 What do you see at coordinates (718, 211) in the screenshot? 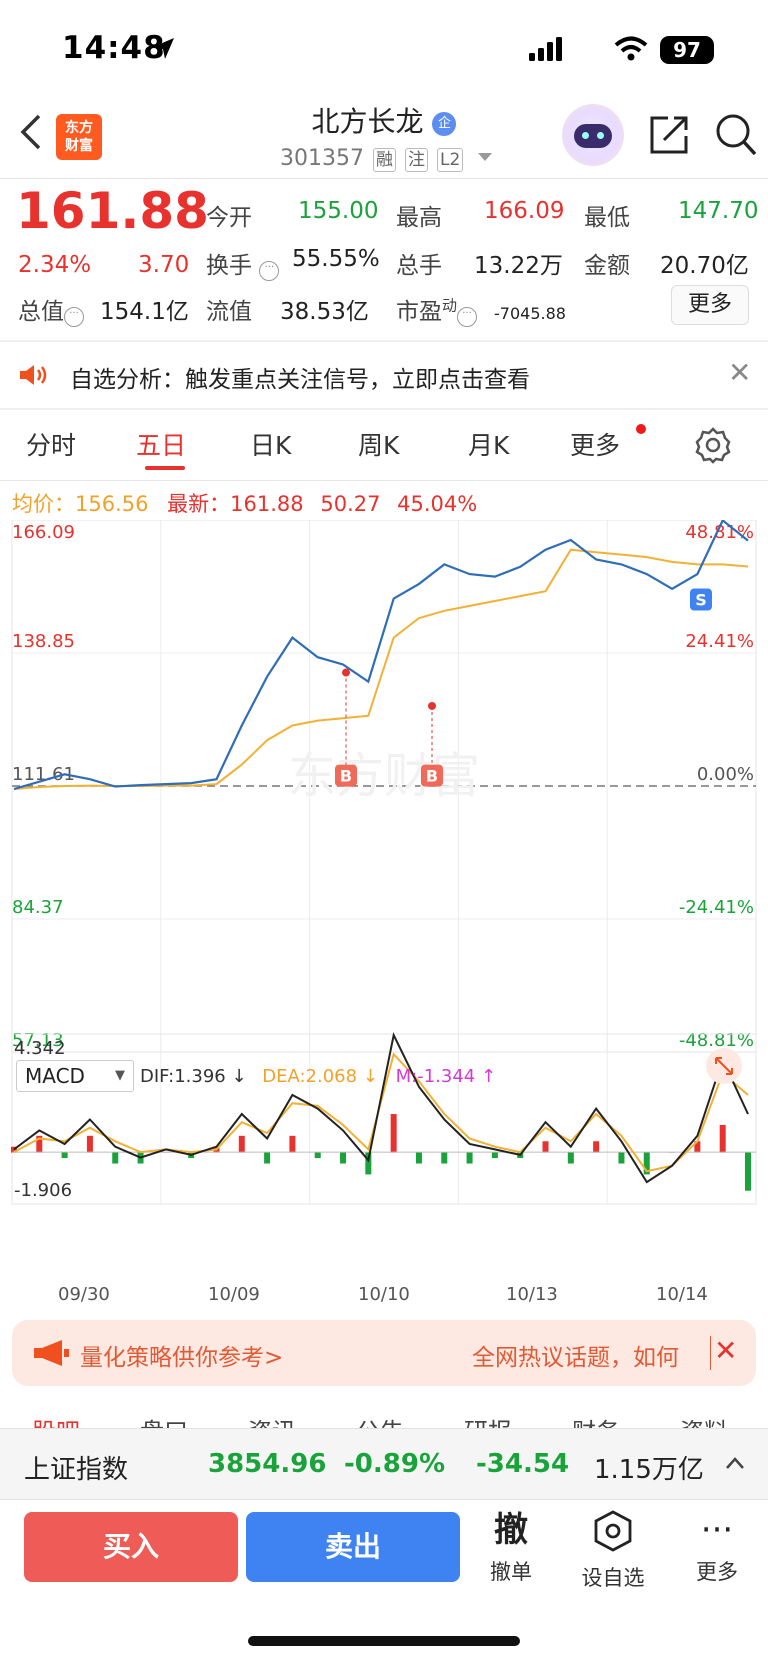
I see `low-value: 147.70` at bounding box center [718, 211].